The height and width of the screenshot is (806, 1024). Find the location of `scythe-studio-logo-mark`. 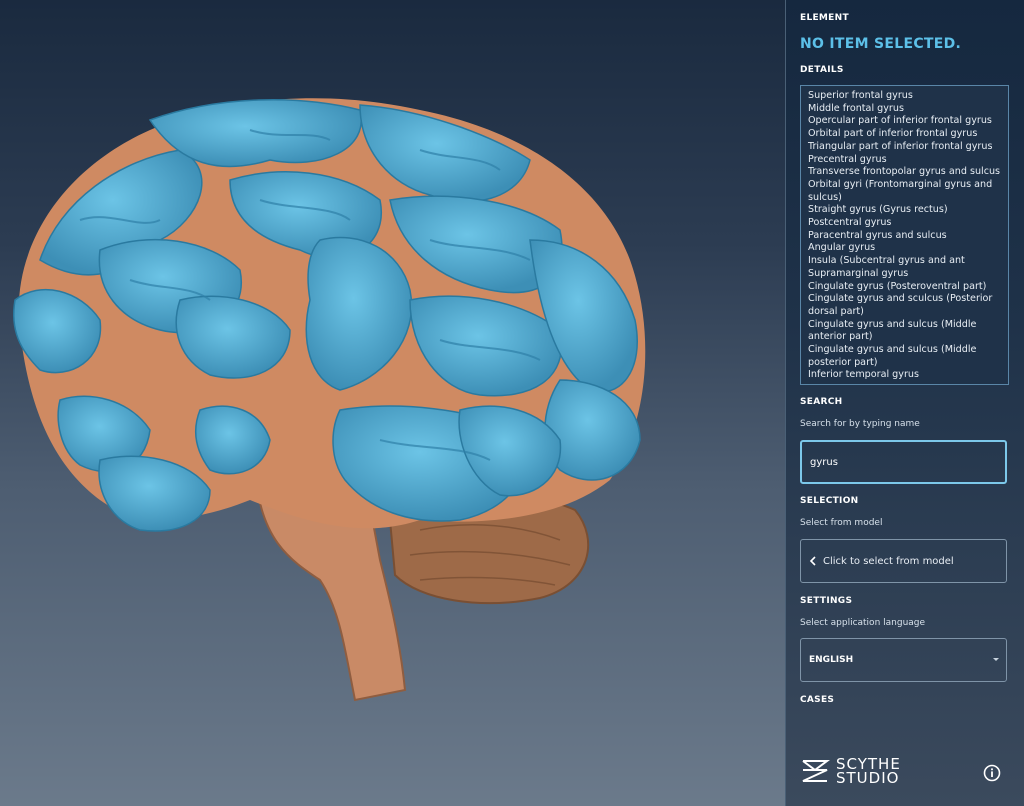

scythe-studio-logo-mark is located at coordinates (816, 771).